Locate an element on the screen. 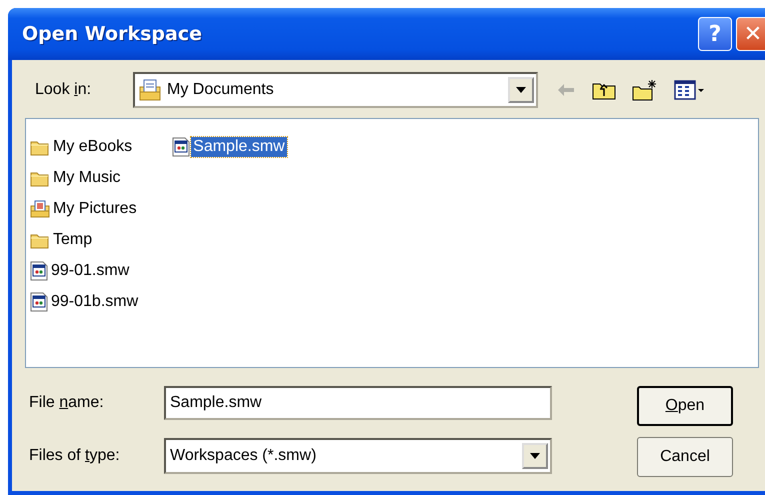 This screenshot has height=495, width=765. file-item: 99-01.smw is located at coordinates (85, 270).